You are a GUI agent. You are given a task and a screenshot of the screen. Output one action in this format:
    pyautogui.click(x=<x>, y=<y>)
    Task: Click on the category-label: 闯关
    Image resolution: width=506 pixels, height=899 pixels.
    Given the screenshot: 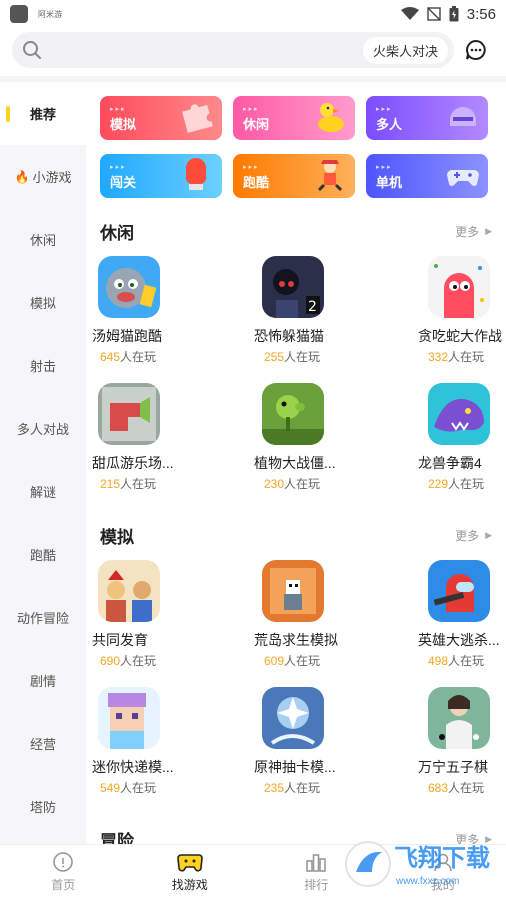 What is the action you would take?
    pyautogui.click(x=123, y=182)
    